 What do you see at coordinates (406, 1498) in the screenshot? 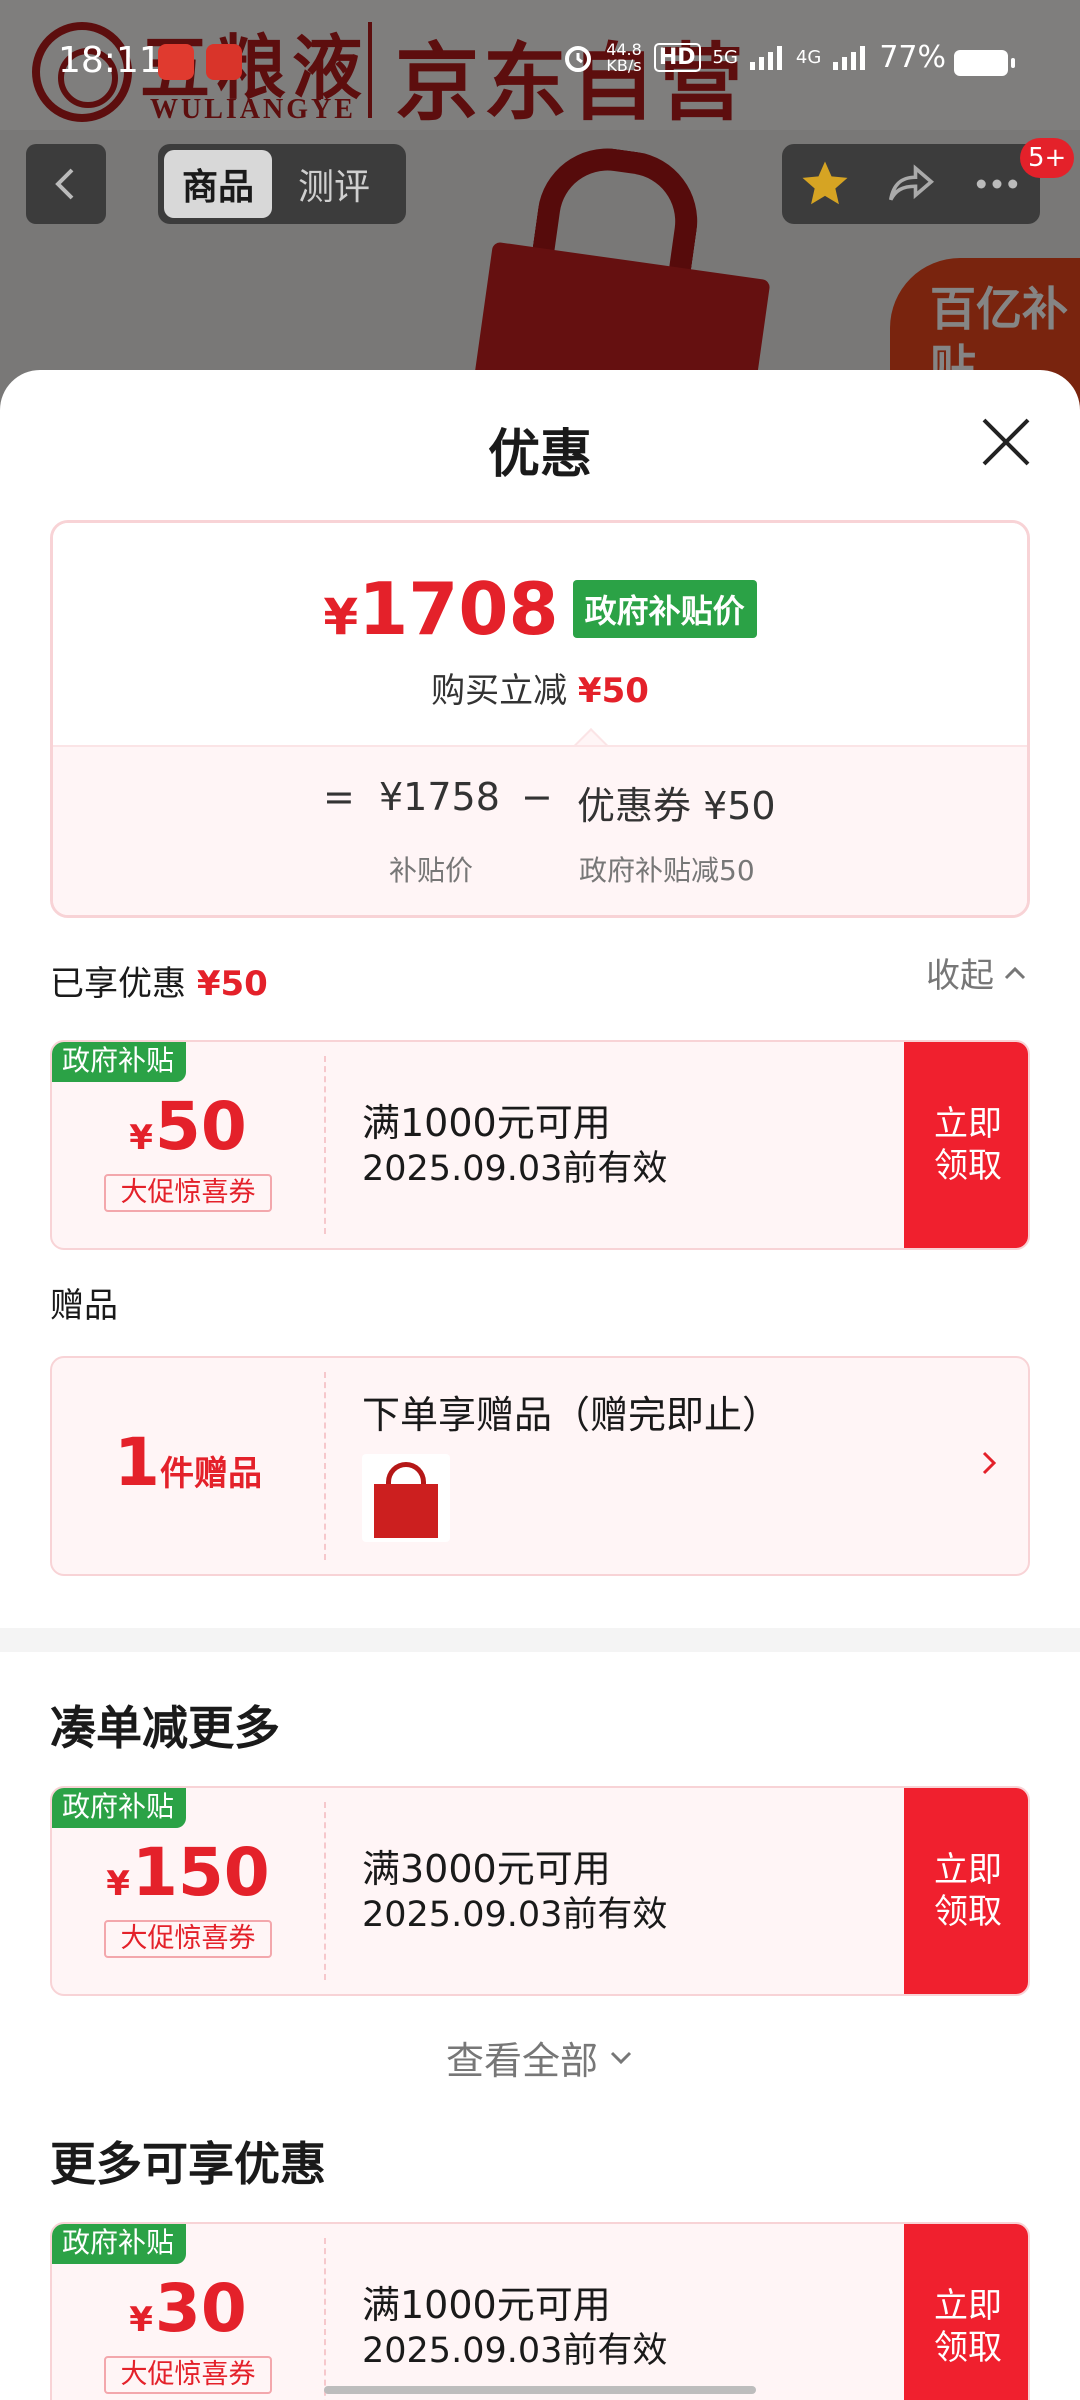
I see `gift-bag-thumbnail` at bounding box center [406, 1498].